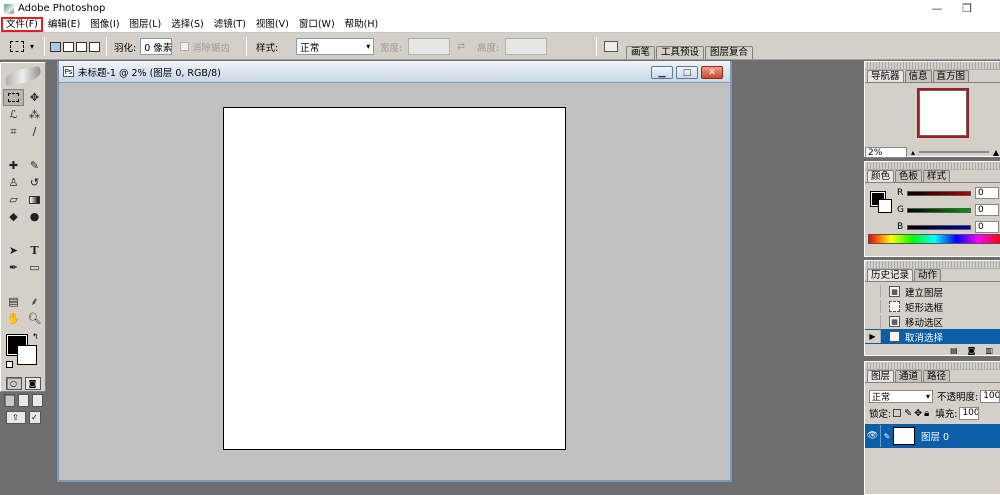  Describe the element at coordinates (34, 250) in the screenshot. I see `type-tool-icon: T` at that location.